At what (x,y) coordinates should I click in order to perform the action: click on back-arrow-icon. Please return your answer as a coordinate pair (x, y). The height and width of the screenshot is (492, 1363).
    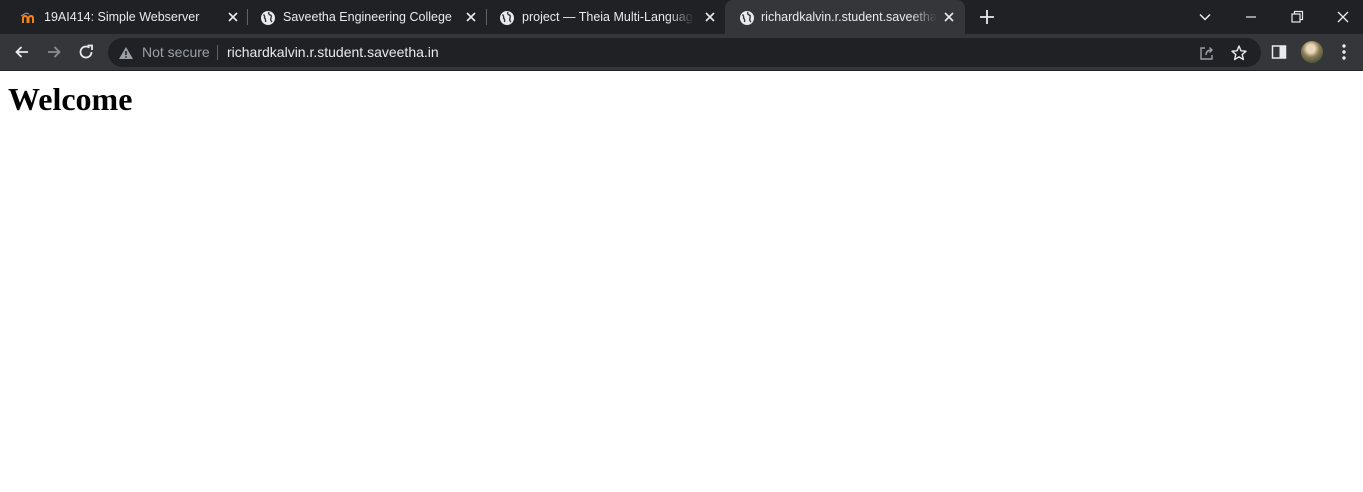
    Looking at the image, I should click on (22, 52).